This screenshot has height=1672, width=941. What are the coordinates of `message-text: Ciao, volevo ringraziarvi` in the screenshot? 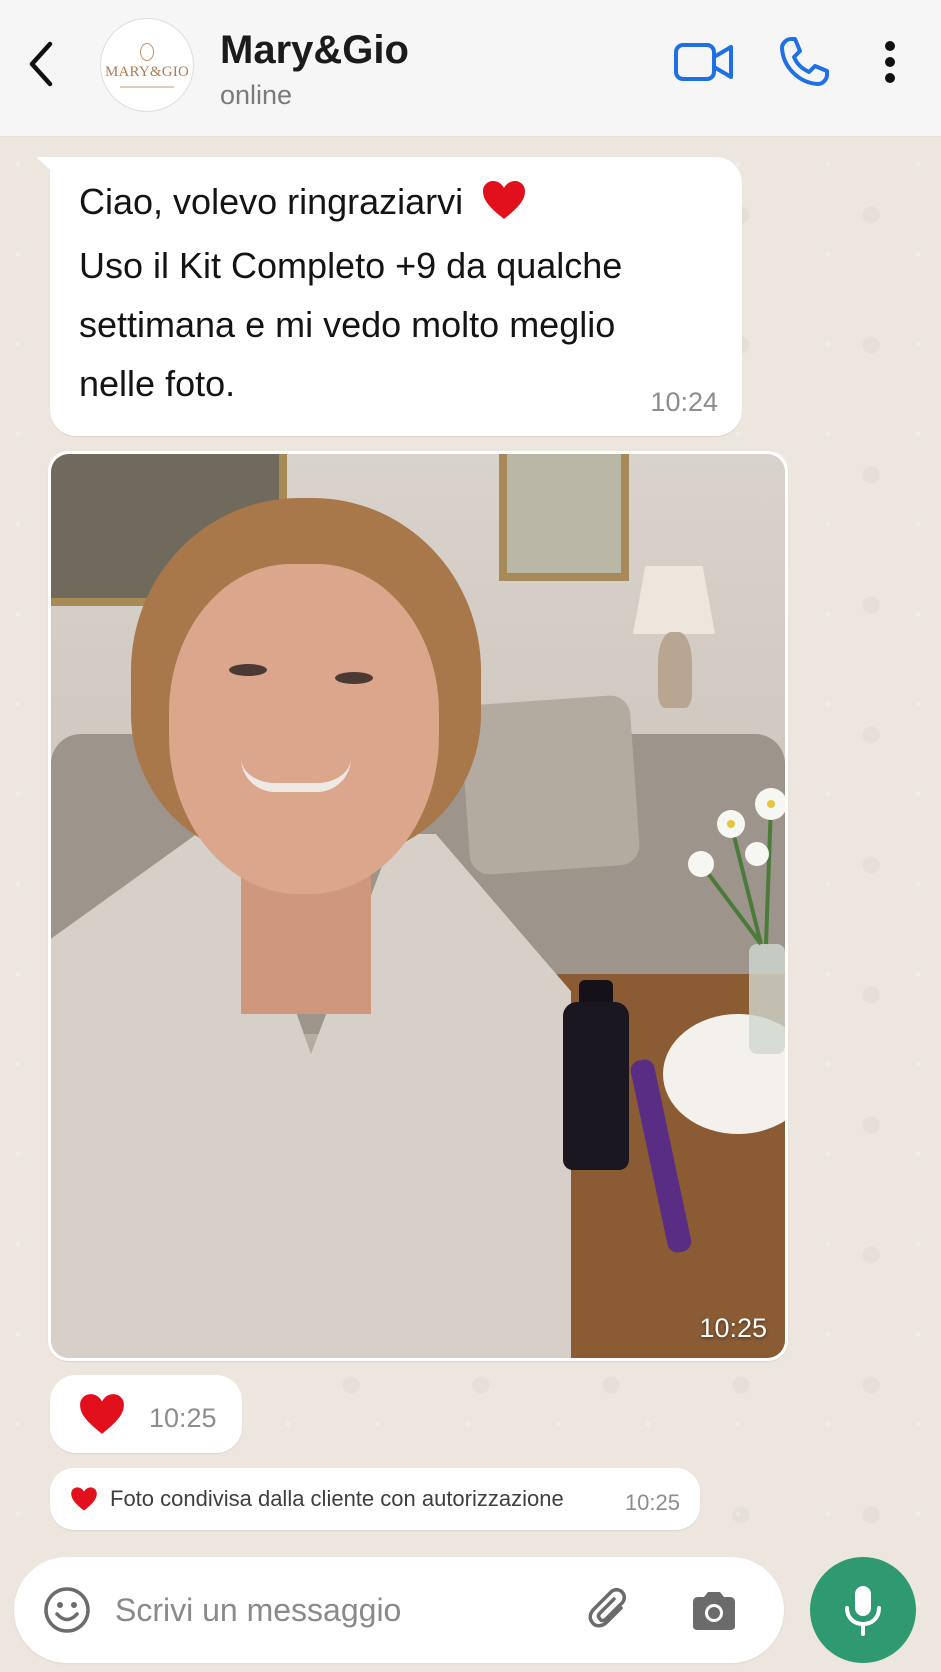 It's located at (271, 202).